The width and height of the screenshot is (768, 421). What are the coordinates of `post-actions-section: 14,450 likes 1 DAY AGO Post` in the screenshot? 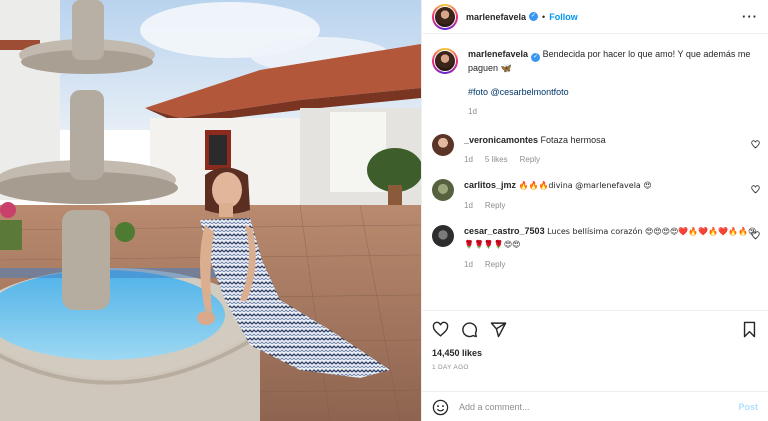 It's located at (595, 362).